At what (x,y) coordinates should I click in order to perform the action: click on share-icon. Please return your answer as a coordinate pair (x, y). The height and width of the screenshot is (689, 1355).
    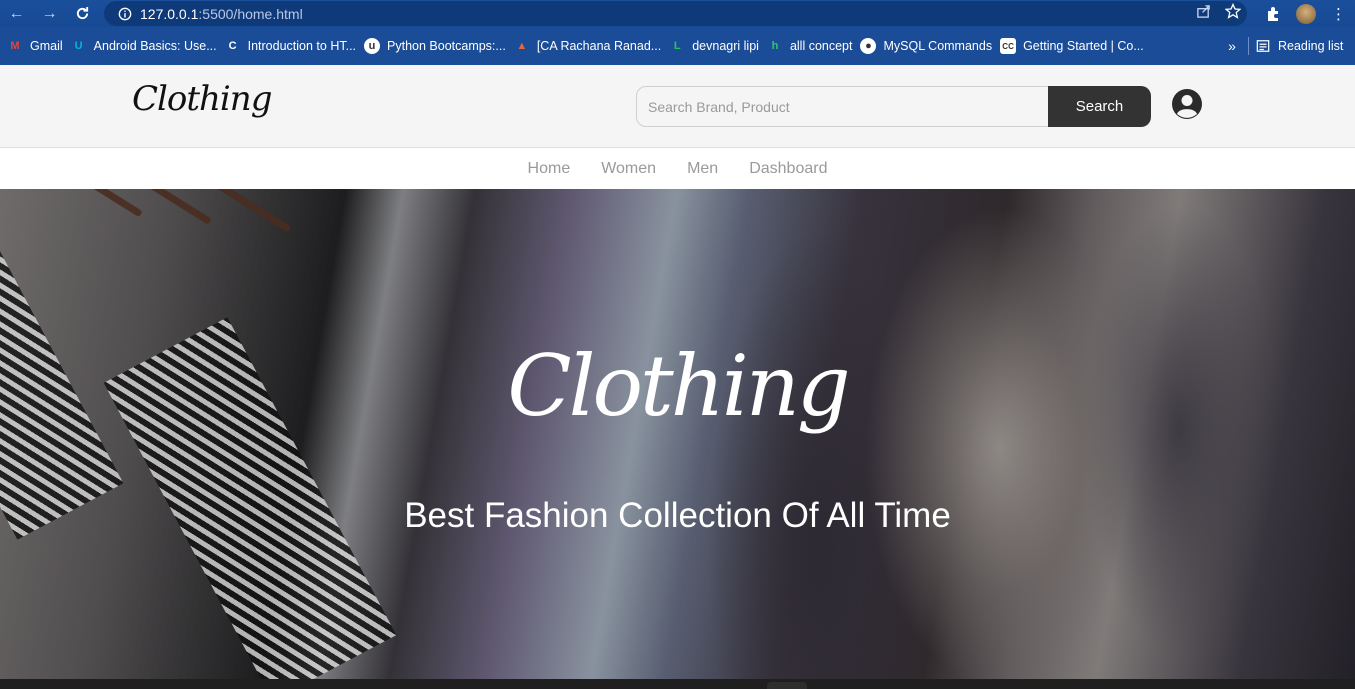
    Looking at the image, I should click on (1203, 14).